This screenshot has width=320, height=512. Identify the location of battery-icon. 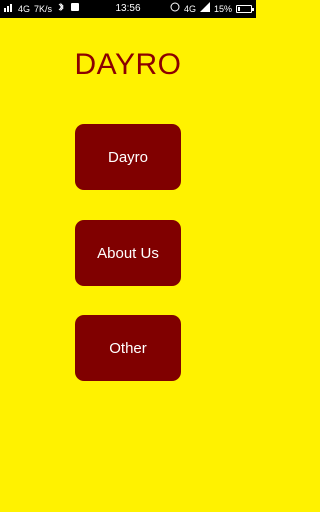
(245, 9).